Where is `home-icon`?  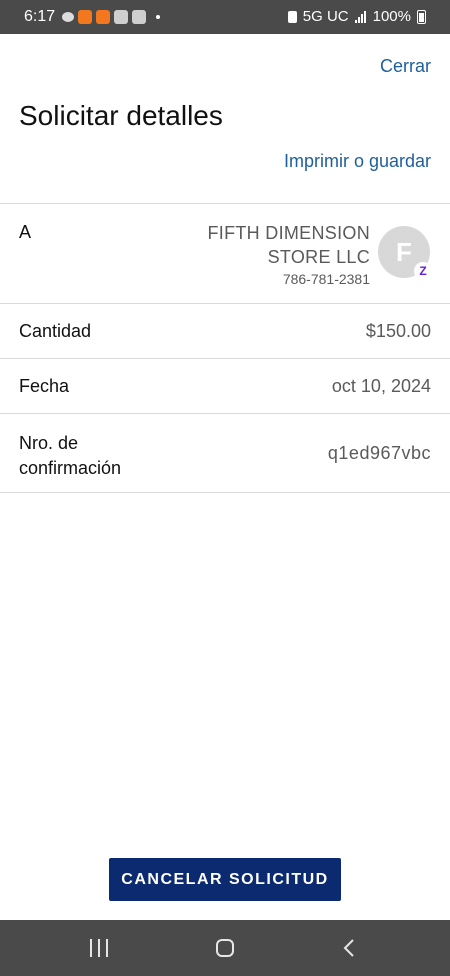 home-icon is located at coordinates (225, 948).